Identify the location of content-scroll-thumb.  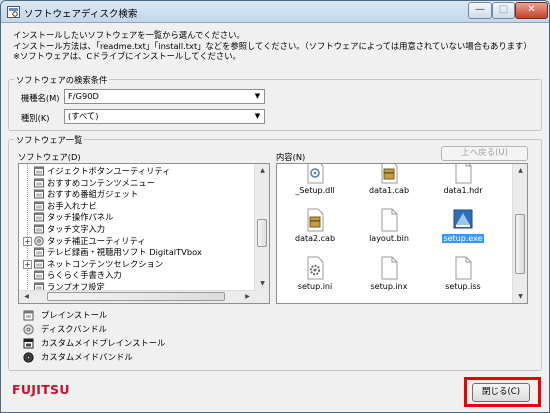
(520, 244).